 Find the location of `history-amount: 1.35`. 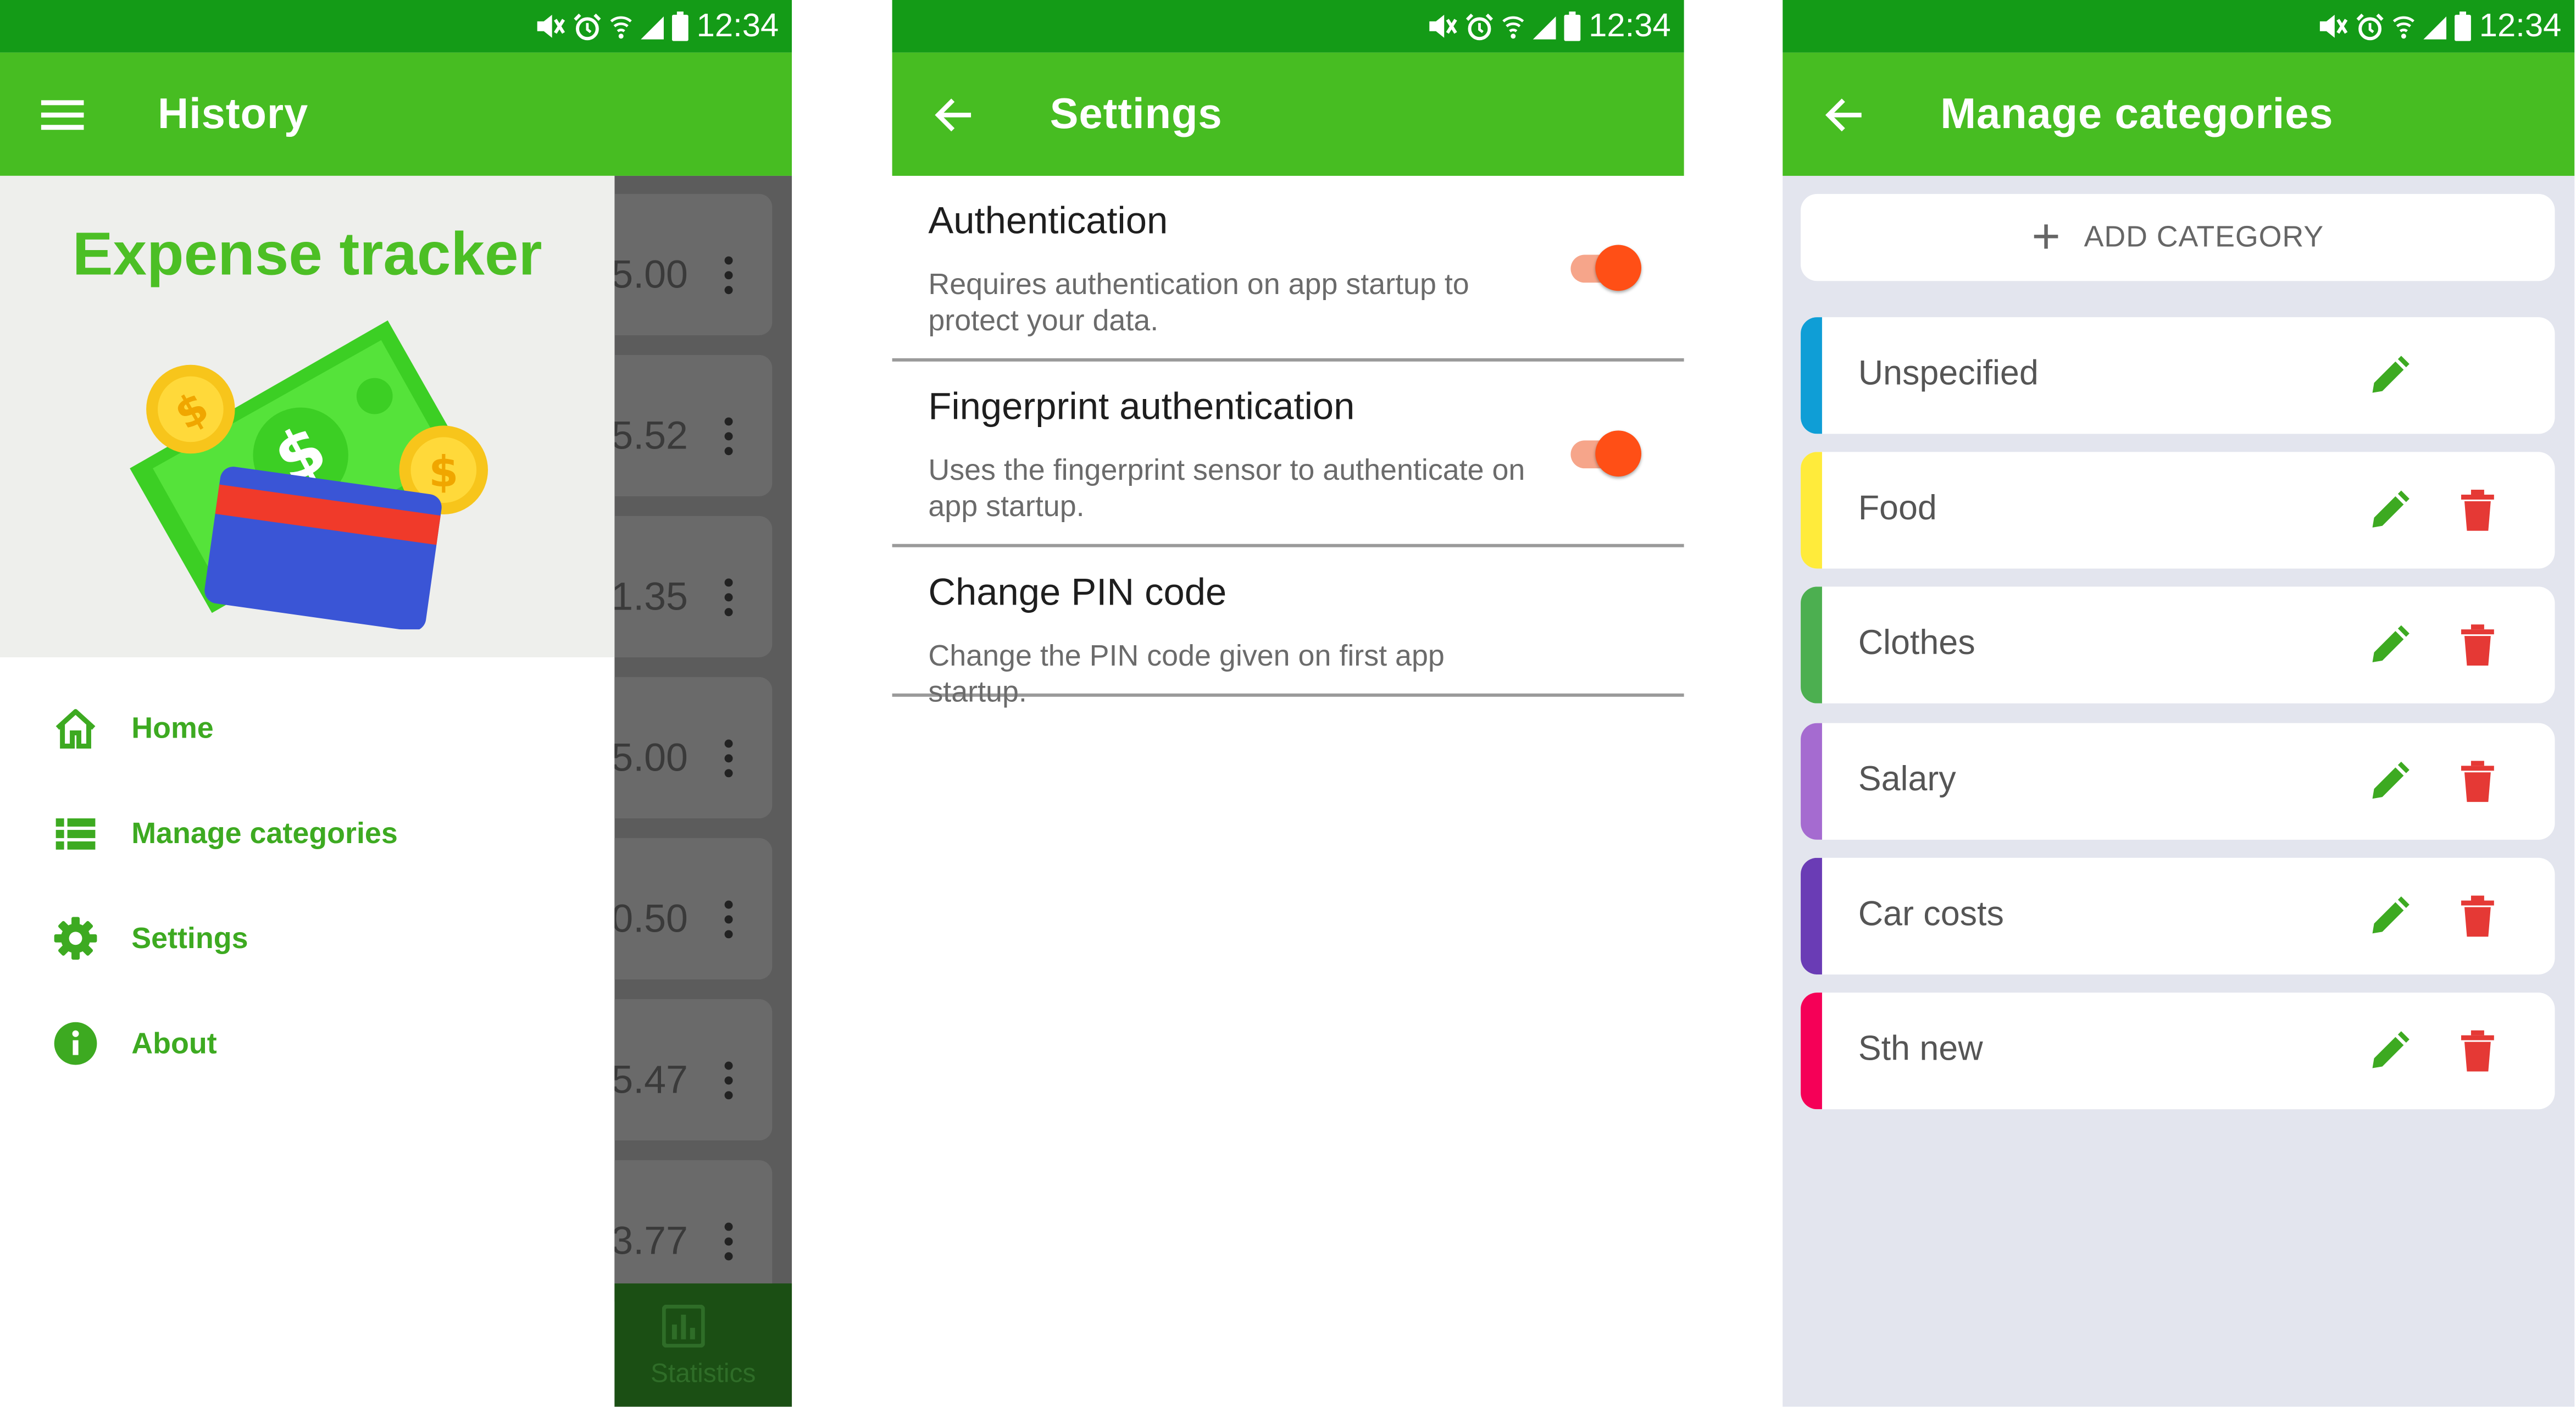

history-amount: 1.35 is located at coordinates (649, 597).